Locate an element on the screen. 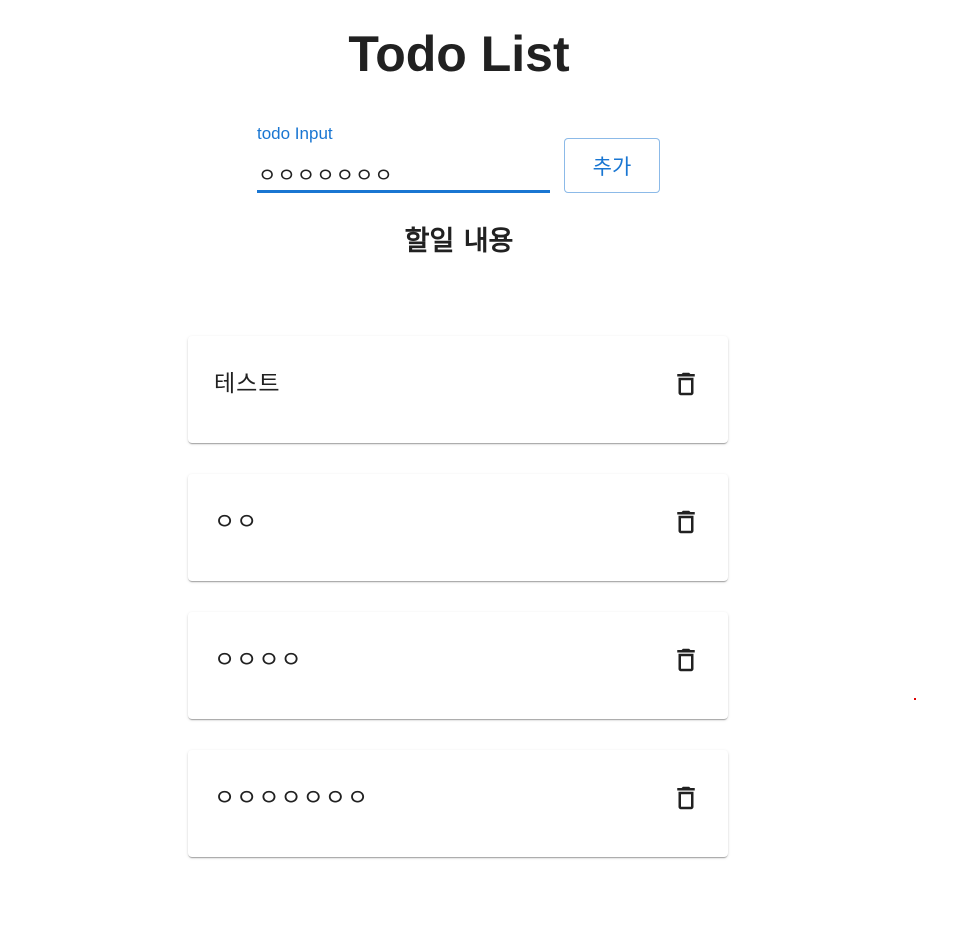 Image resolution: width=954 pixels, height=939 pixels. todo-item-text: ㅇㅇㅇㅇㅇㅇㅇ is located at coordinates (292, 798).